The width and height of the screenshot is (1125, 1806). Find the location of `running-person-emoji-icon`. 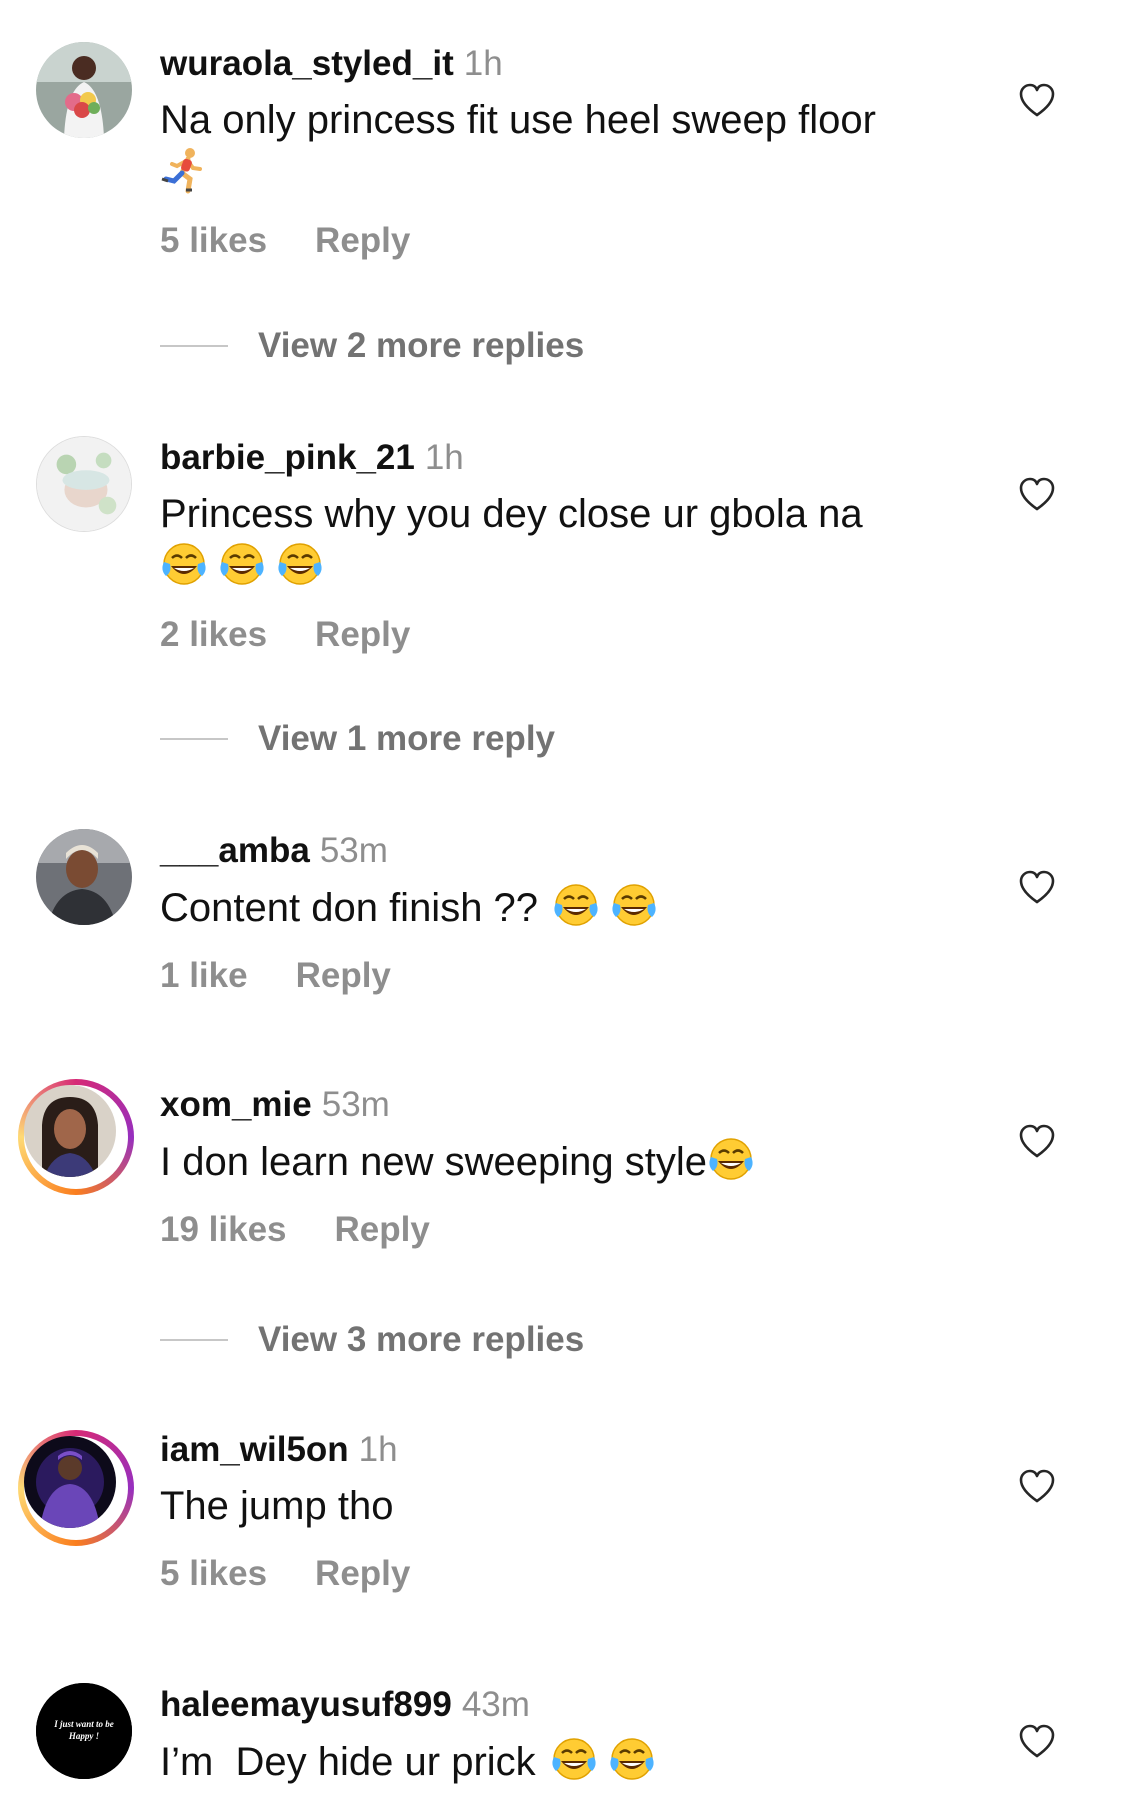

running-person-emoji-icon is located at coordinates (184, 170).